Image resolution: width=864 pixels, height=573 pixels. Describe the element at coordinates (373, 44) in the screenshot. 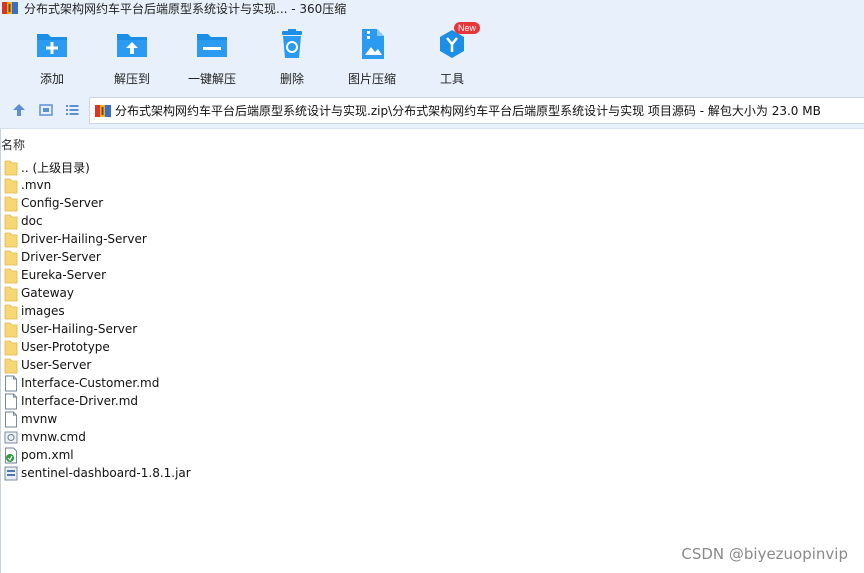

I see `image-compress-icon` at that location.